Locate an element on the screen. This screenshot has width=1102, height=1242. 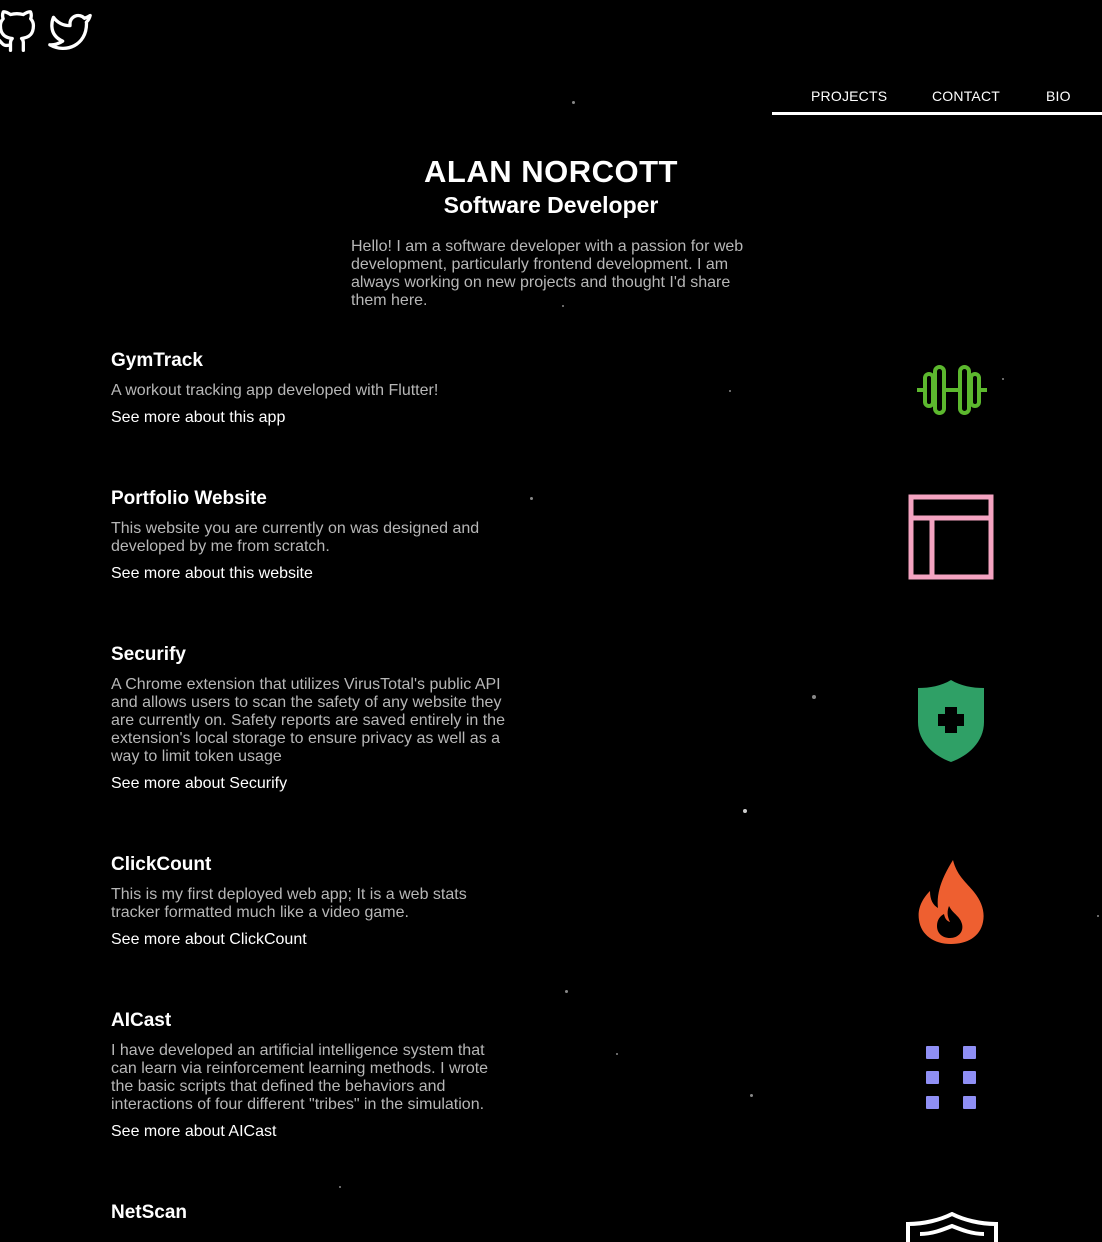
project-title: Securify is located at coordinates (148, 654).